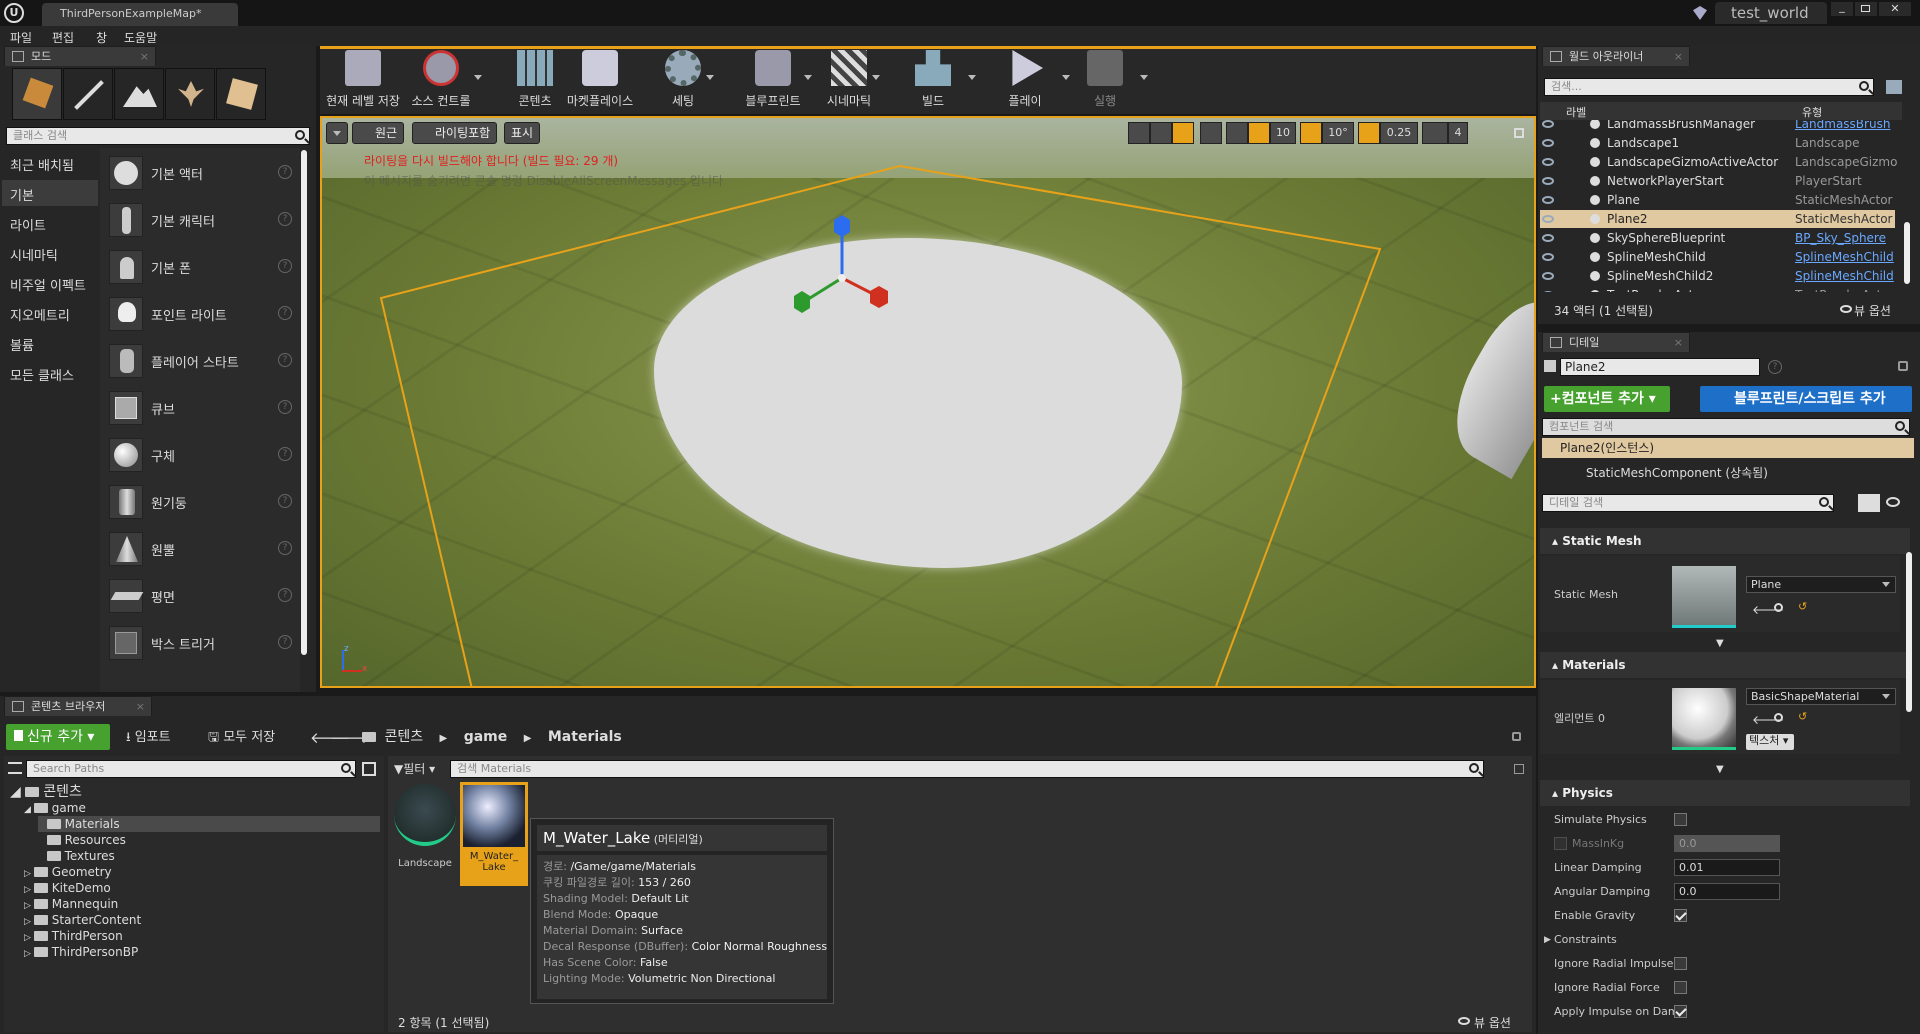  What do you see at coordinates (67, 888) in the screenshot?
I see `folder-tree-item: ▷ KiteDemo` at bounding box center [67, 888].